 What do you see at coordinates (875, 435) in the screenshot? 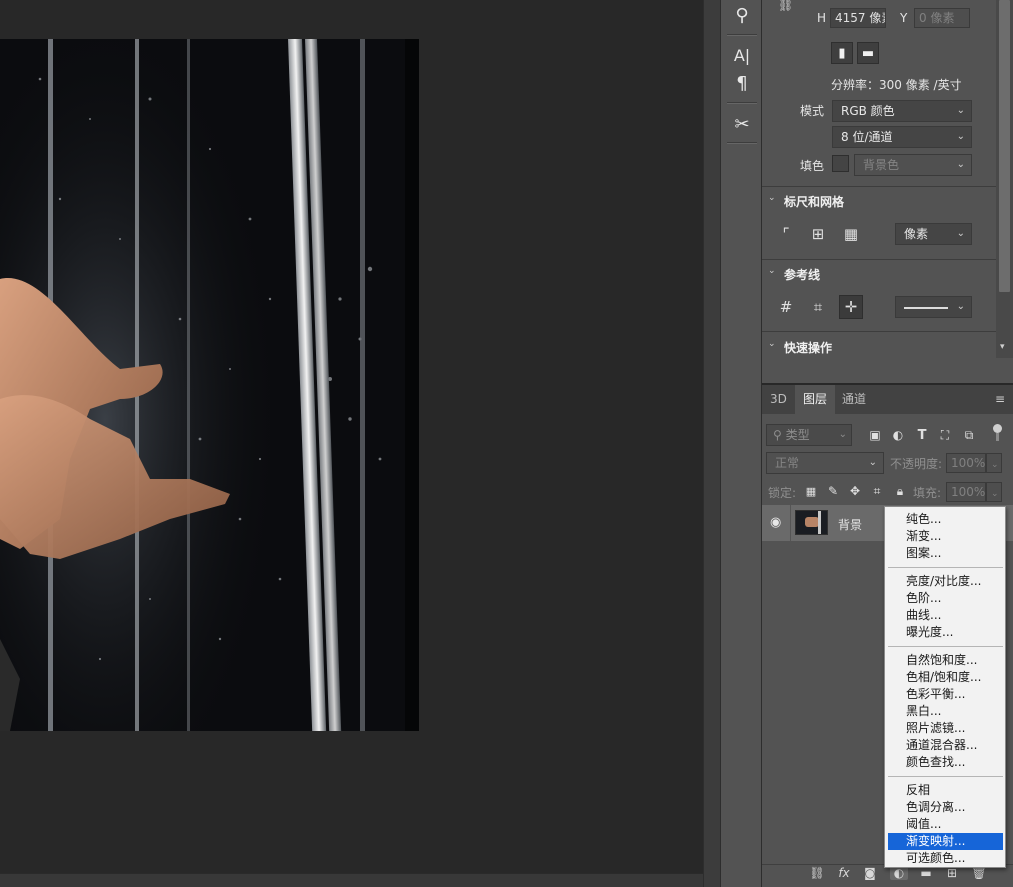
I see `pixel-filter-icon: ▣` at bounding box center [875, 435].